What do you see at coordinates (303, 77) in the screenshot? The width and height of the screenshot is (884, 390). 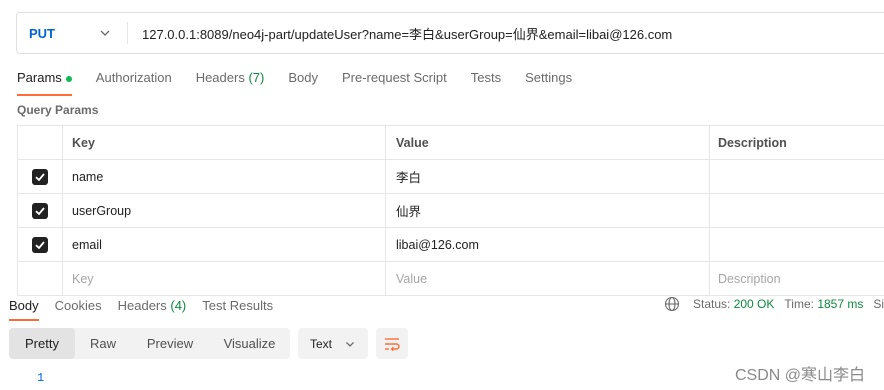 I see `tab-label: Body` at bounding box center [303, 77].